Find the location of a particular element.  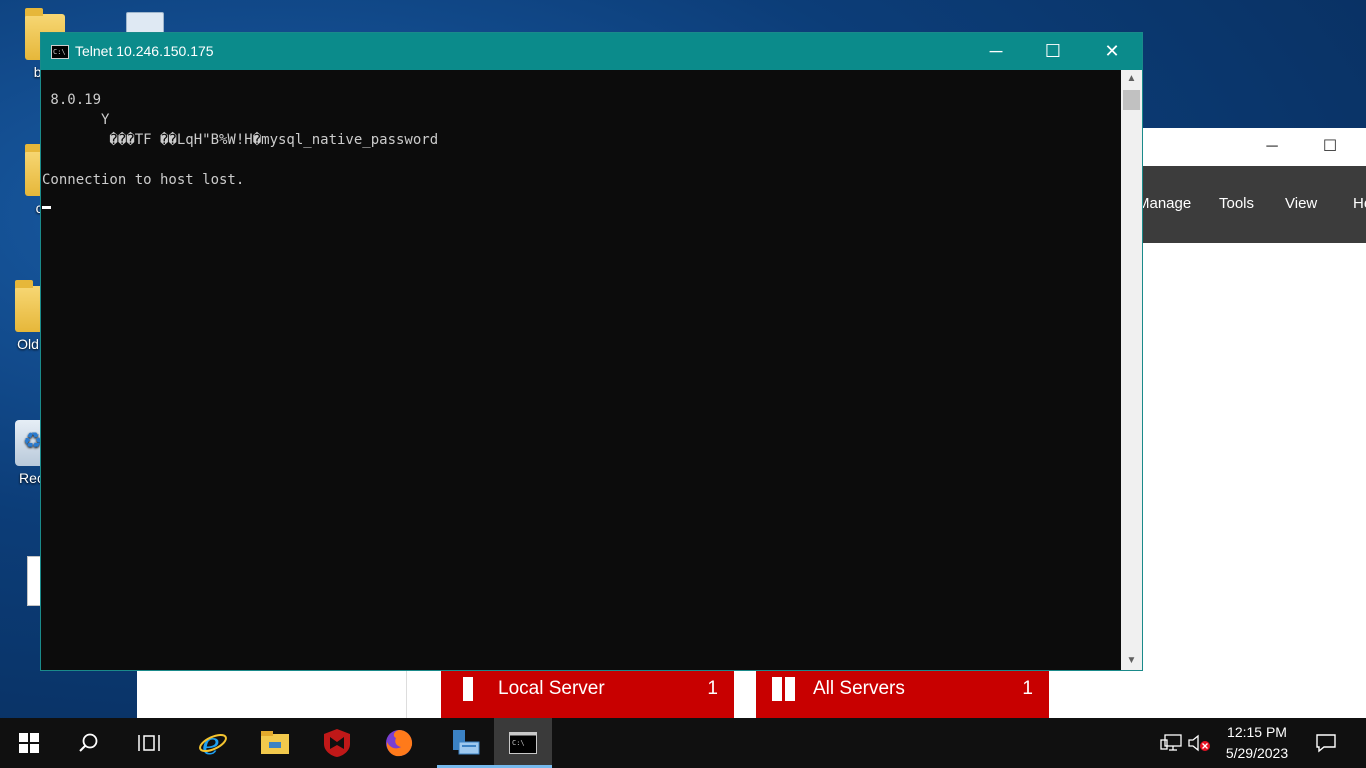

search-button is located at coordinates (89, 743).